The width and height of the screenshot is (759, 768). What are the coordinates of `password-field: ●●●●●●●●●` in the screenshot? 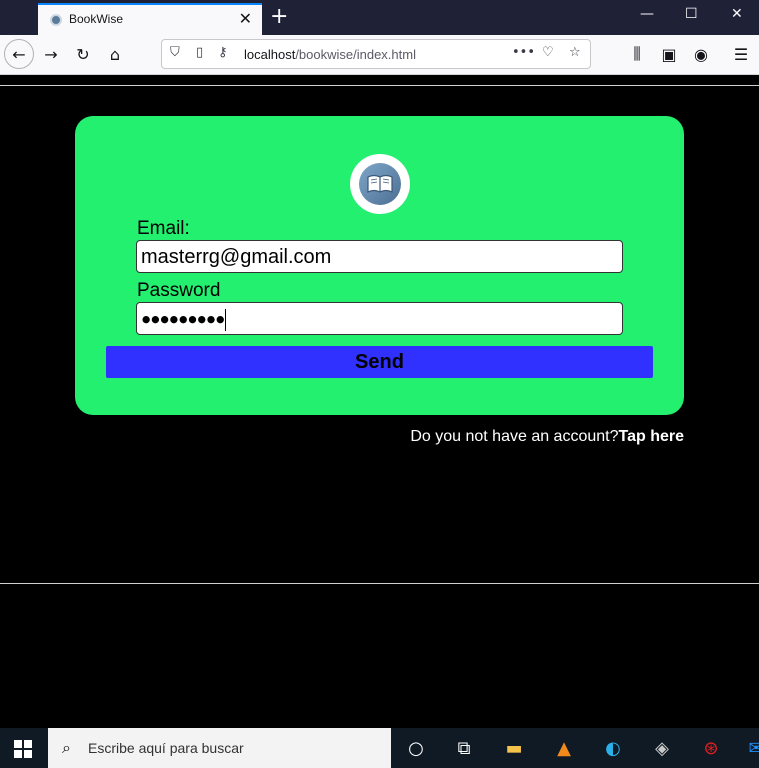 It's located at (379, 318).